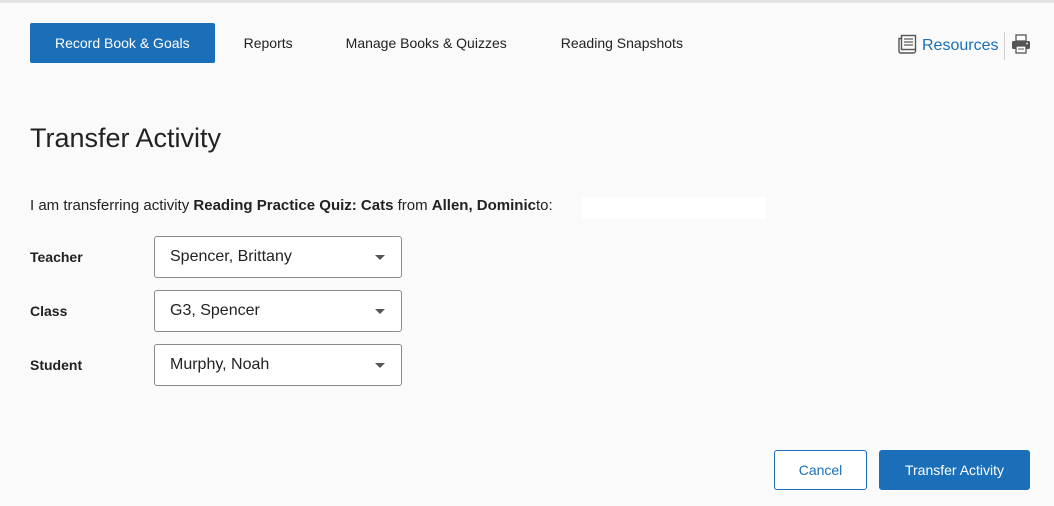 This screenshot has height=506, width=1054. I want to click on teacher-row: Teacher Spencer, Brittany, so click(216, 257).